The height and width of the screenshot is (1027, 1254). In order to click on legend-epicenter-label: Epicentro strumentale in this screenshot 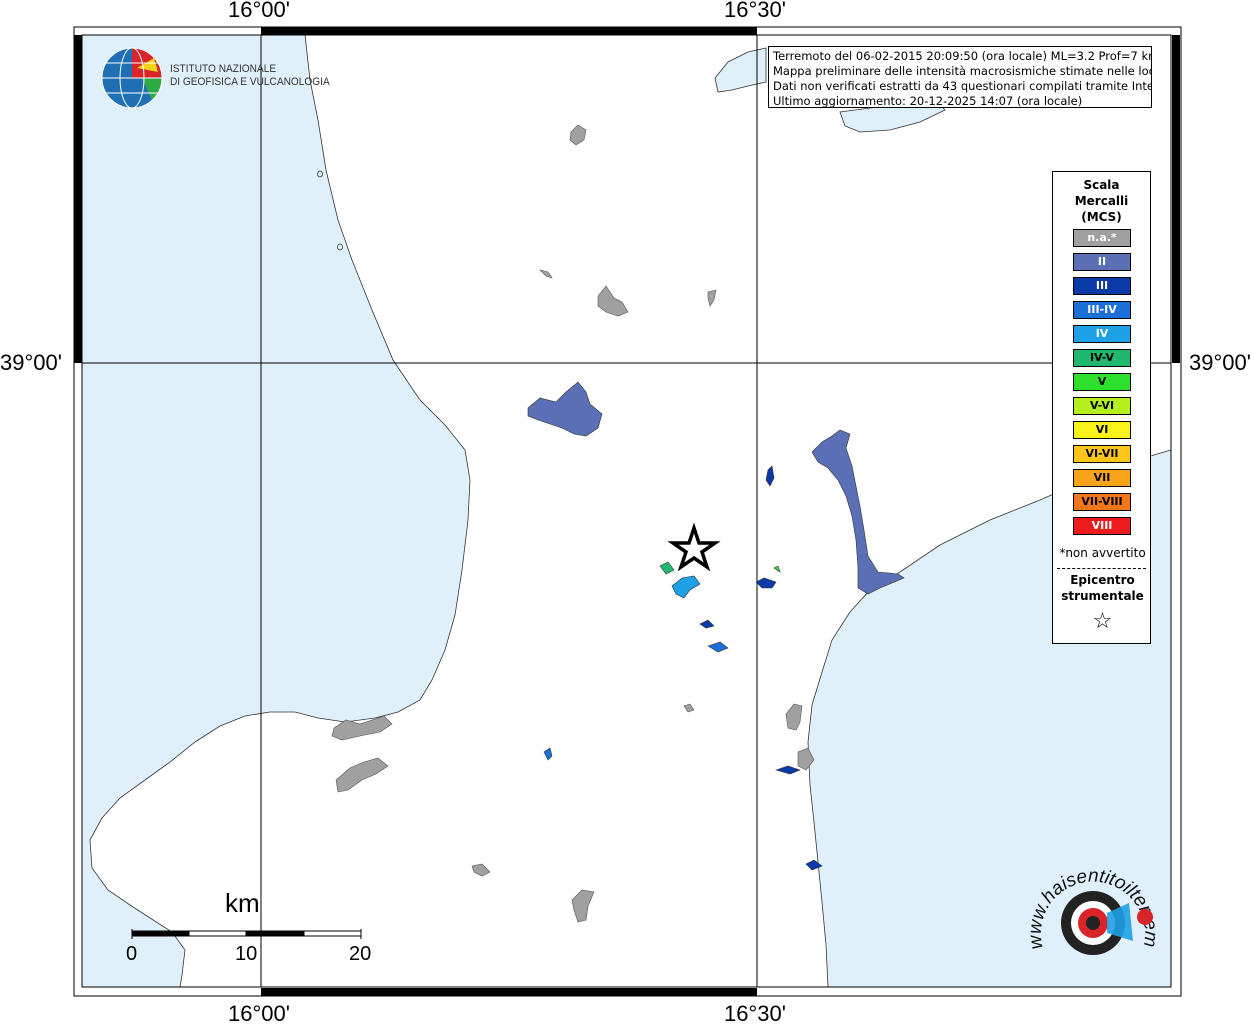, I will do `click(1102, 588)`.